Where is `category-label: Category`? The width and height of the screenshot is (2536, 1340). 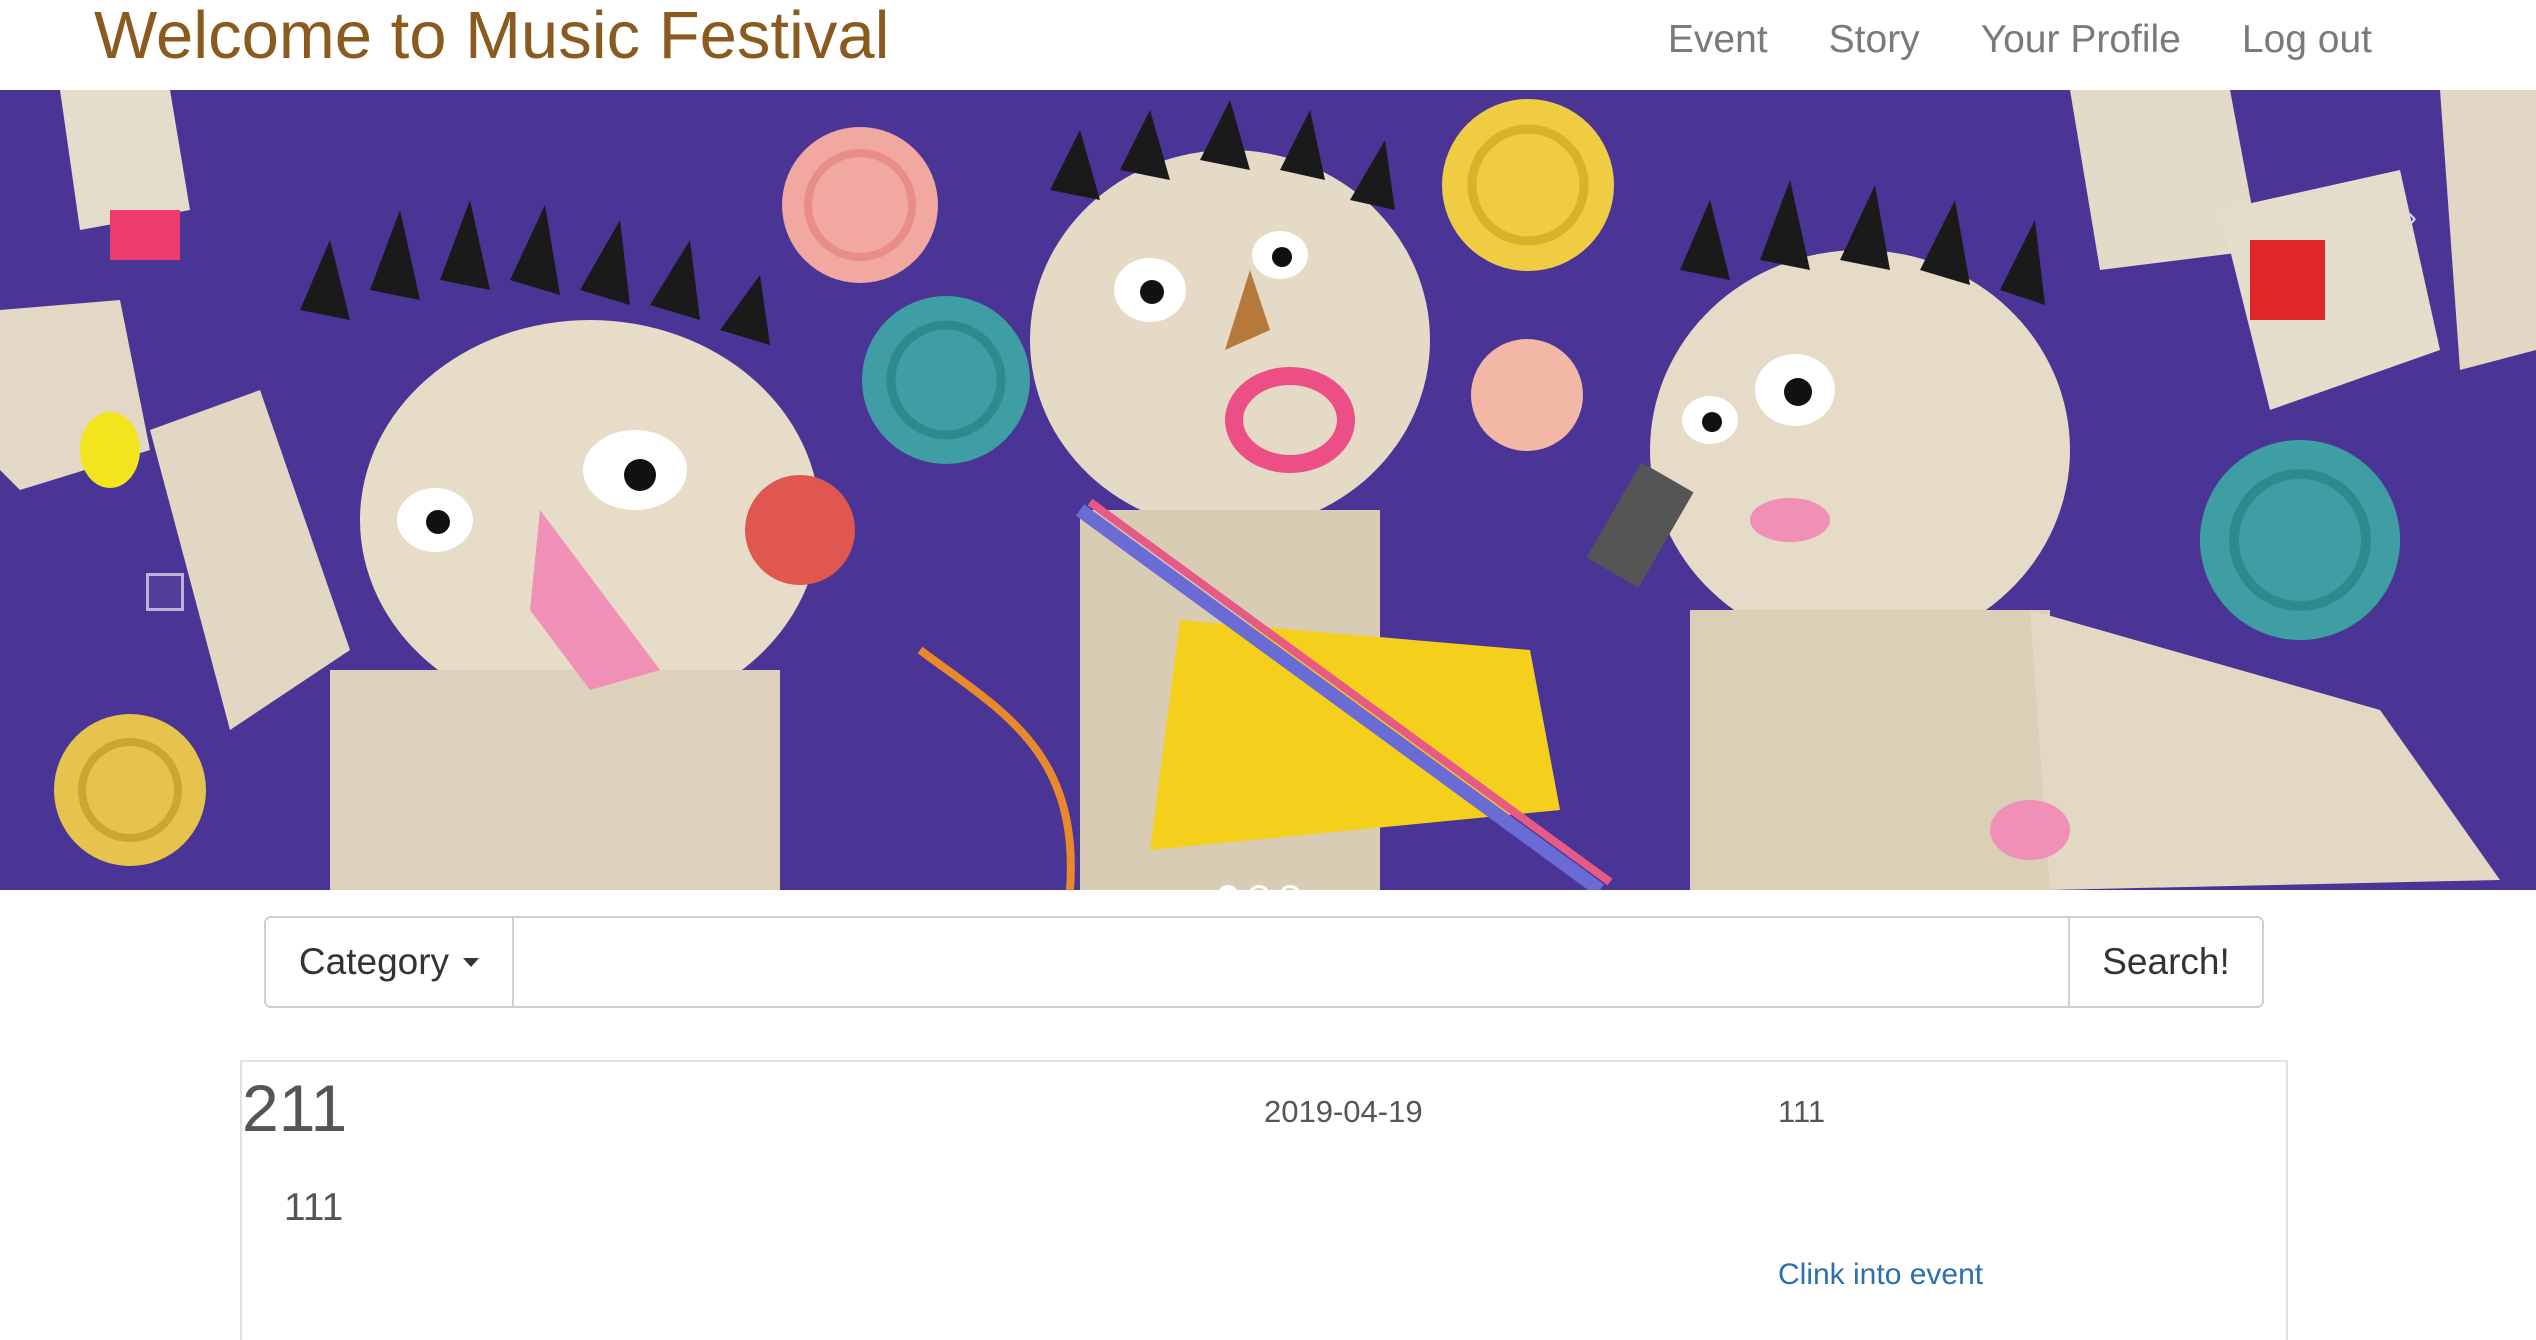
category-label: Category is located at coordinates (374, 961).